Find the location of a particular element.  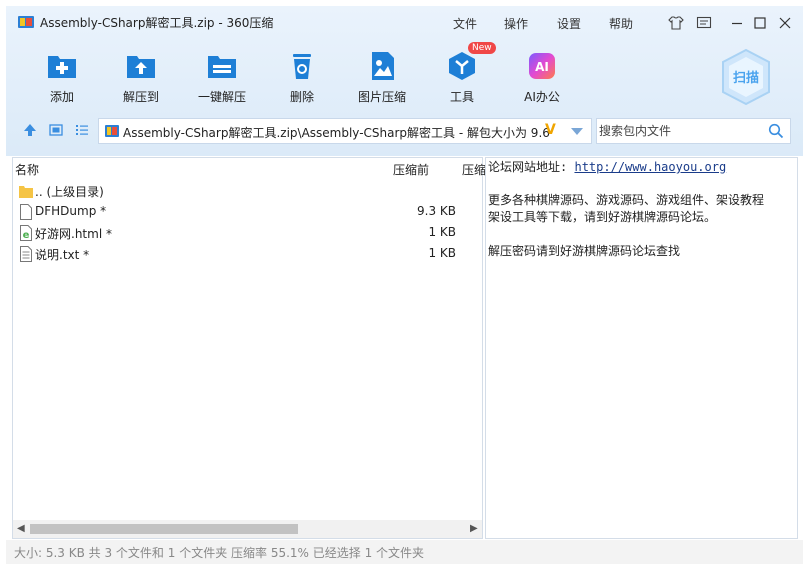

comment-line-2: 更多各种棋牌源码、游戏源码、游戏组件、架设教程 is located at coordinates (626, 200).